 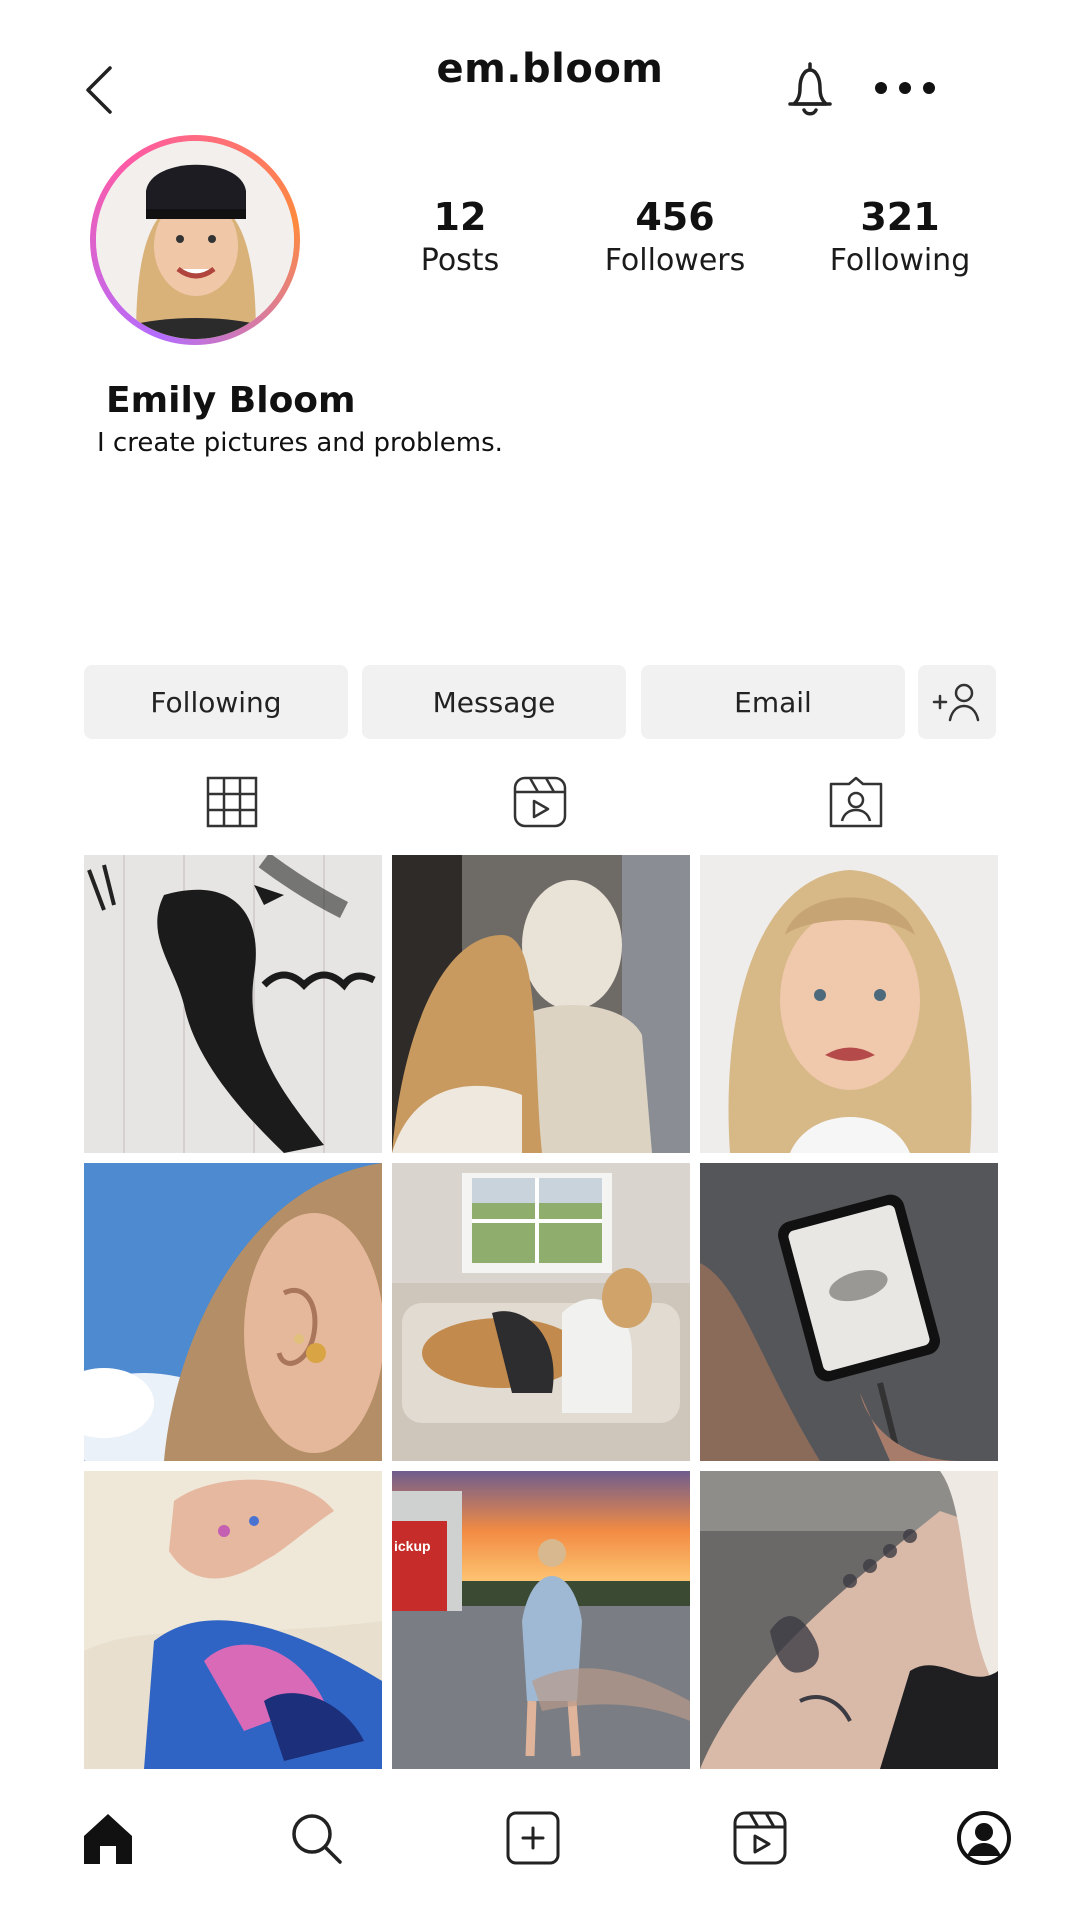 What do you see at coordinates (412, 1546) in the screenshot?
I see `pickup-sign: ickup` at bounding box center [412, 1546].